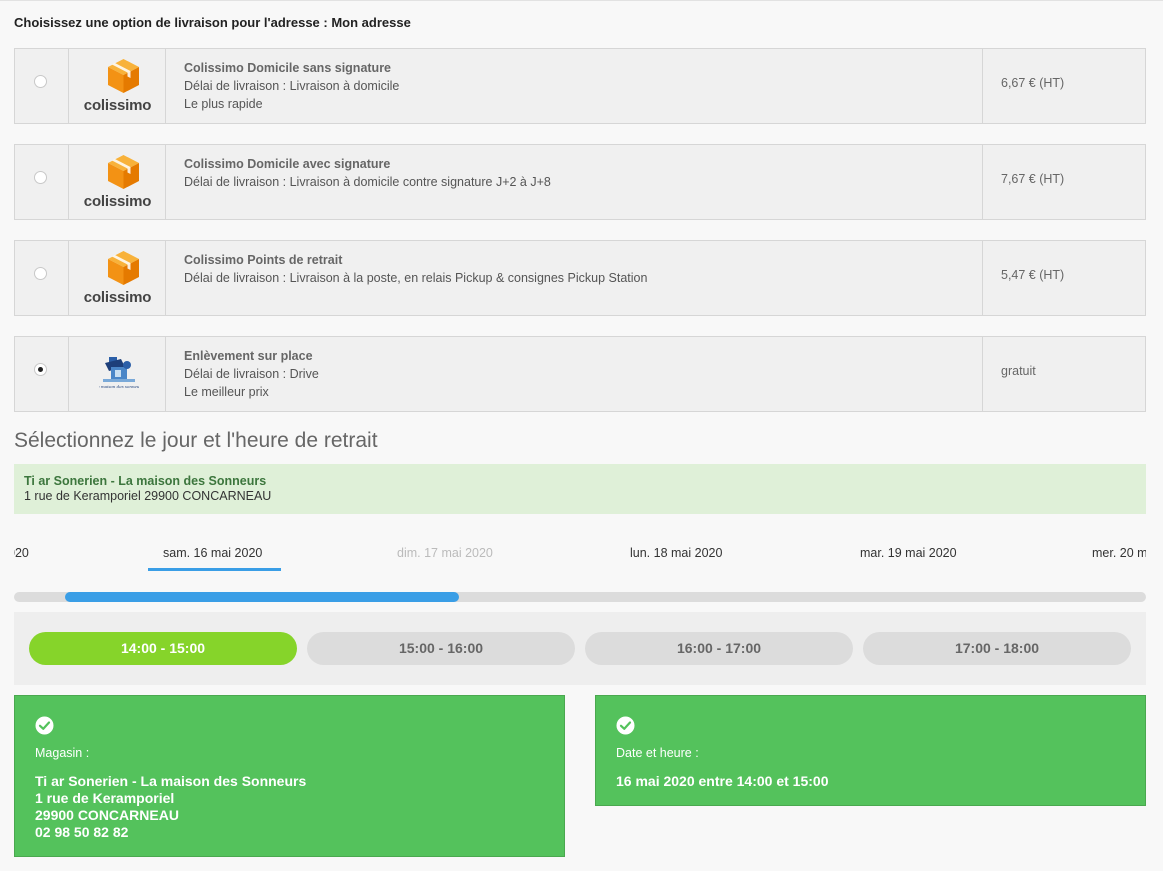  What do you see at coordinates (119, 386) in the screenshot?
I see `svg-text: La maison des sonneurs` at bounding box center [119, 386].